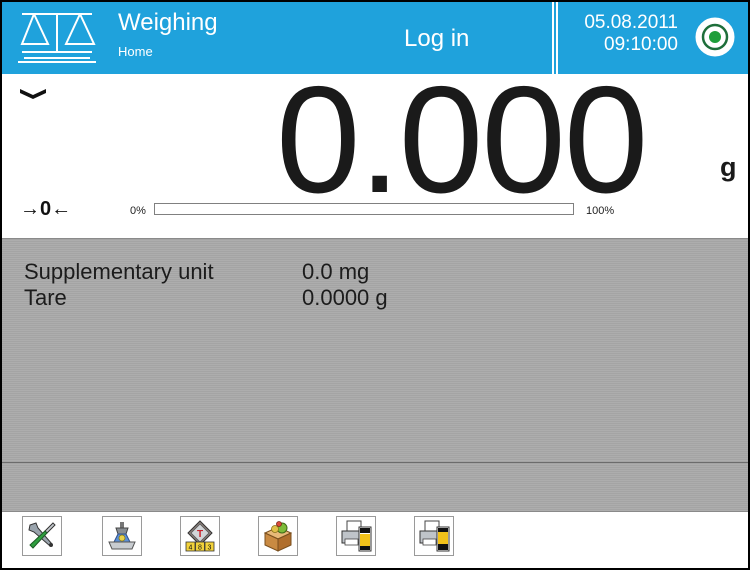  I want to click on settings-button, so click(42, 536).